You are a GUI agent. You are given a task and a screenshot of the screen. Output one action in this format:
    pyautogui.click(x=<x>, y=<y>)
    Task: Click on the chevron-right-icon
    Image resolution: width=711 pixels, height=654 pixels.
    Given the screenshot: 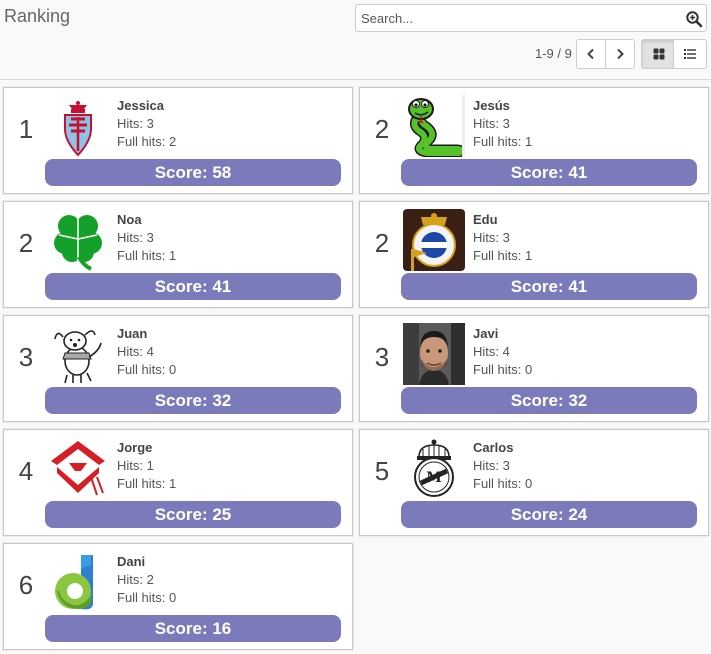 What is the action you would take?
    pyautogui.click(x=620, y=54)
    